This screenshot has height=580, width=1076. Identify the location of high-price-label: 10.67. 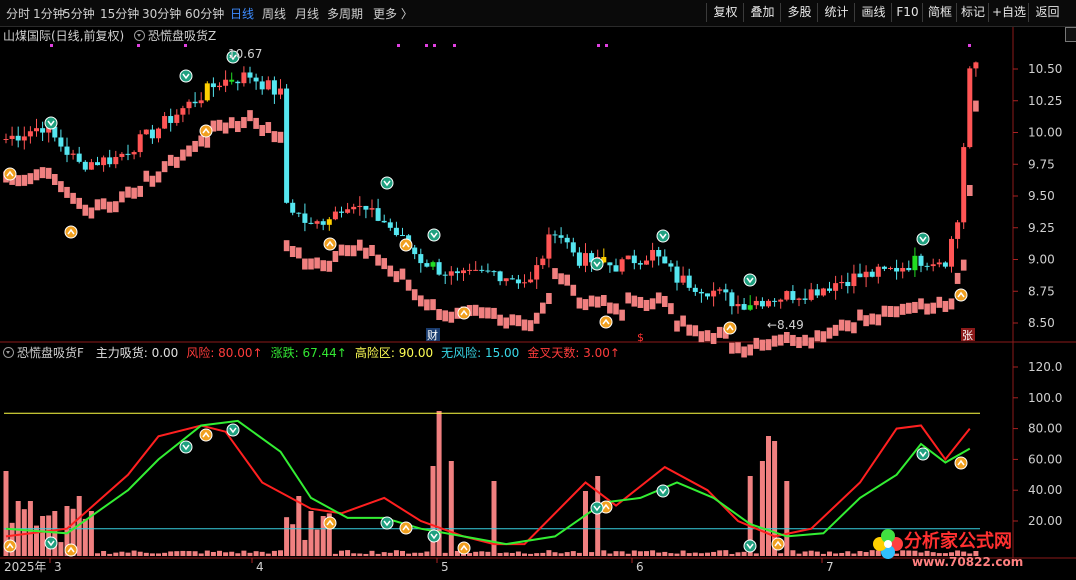
(245, 54).